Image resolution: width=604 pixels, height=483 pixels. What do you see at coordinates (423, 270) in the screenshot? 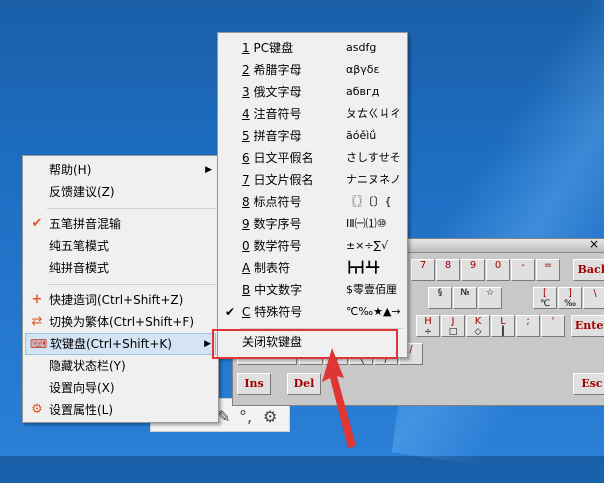
I see `soft-key: 7` at bounding box center [423, 270].